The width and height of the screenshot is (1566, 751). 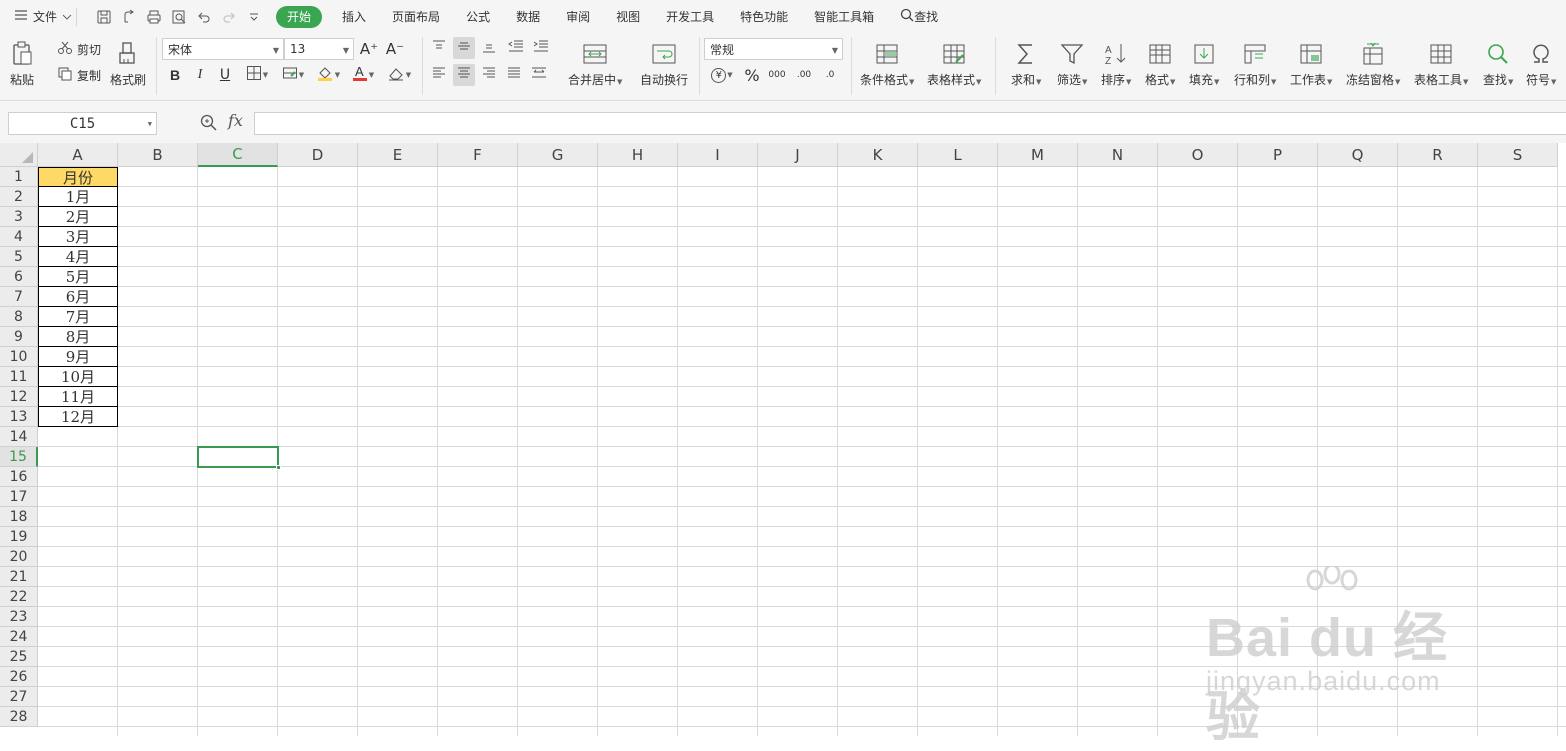 I want to click on fill-button: 填充▼, so click(x=1204, y=63).